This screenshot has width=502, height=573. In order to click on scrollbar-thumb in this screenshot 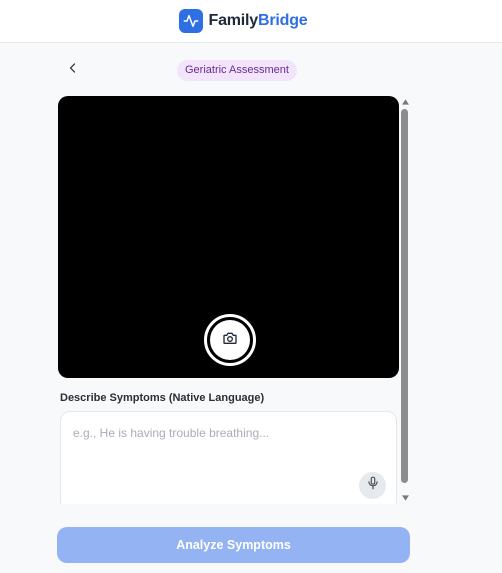, I will do `click(404, 296)`.